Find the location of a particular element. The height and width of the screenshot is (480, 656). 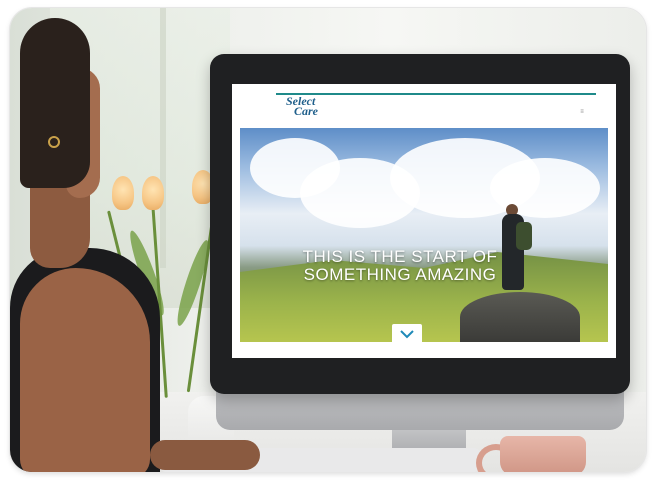

menu-icon: ≡ is located at coordinates (582, 112).